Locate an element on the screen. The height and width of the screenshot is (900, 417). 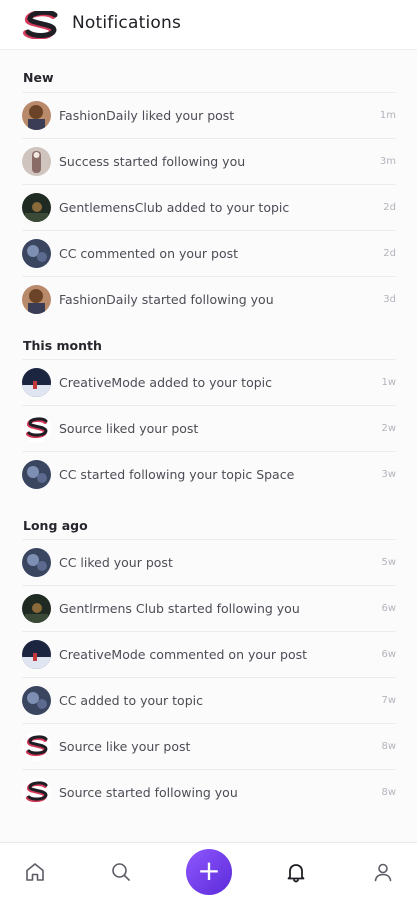
notification-item: FashionDaily liked your post 1m is located at coordinates (209, 116).